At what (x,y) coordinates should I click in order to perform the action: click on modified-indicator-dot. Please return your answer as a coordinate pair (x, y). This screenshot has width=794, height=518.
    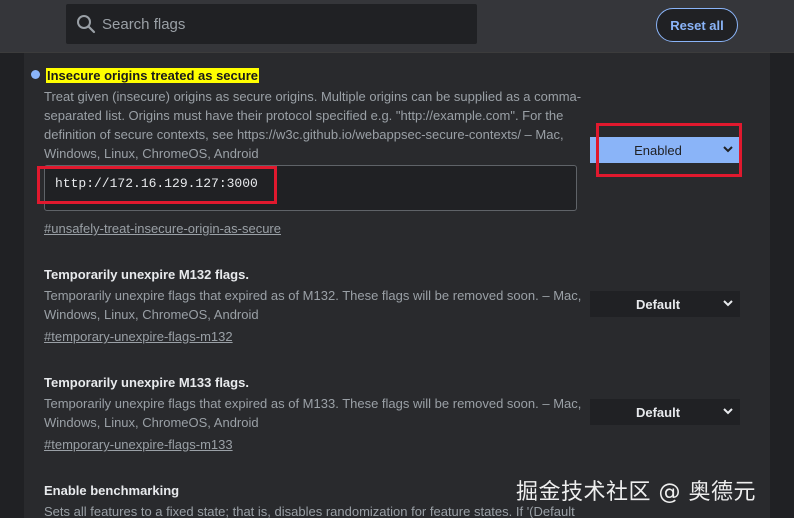
    Looking at the image, I should click on (35, 74).